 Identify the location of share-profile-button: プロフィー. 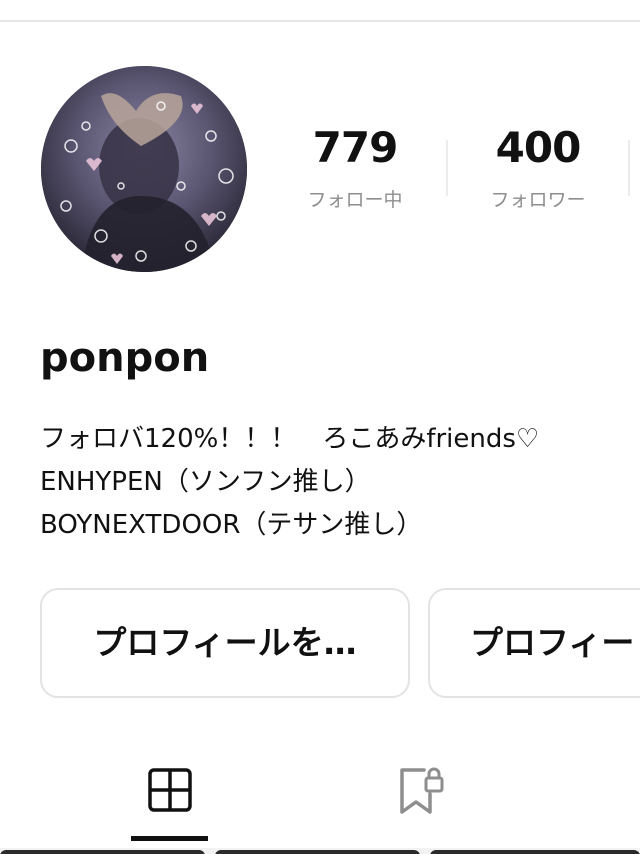
(534, 643).